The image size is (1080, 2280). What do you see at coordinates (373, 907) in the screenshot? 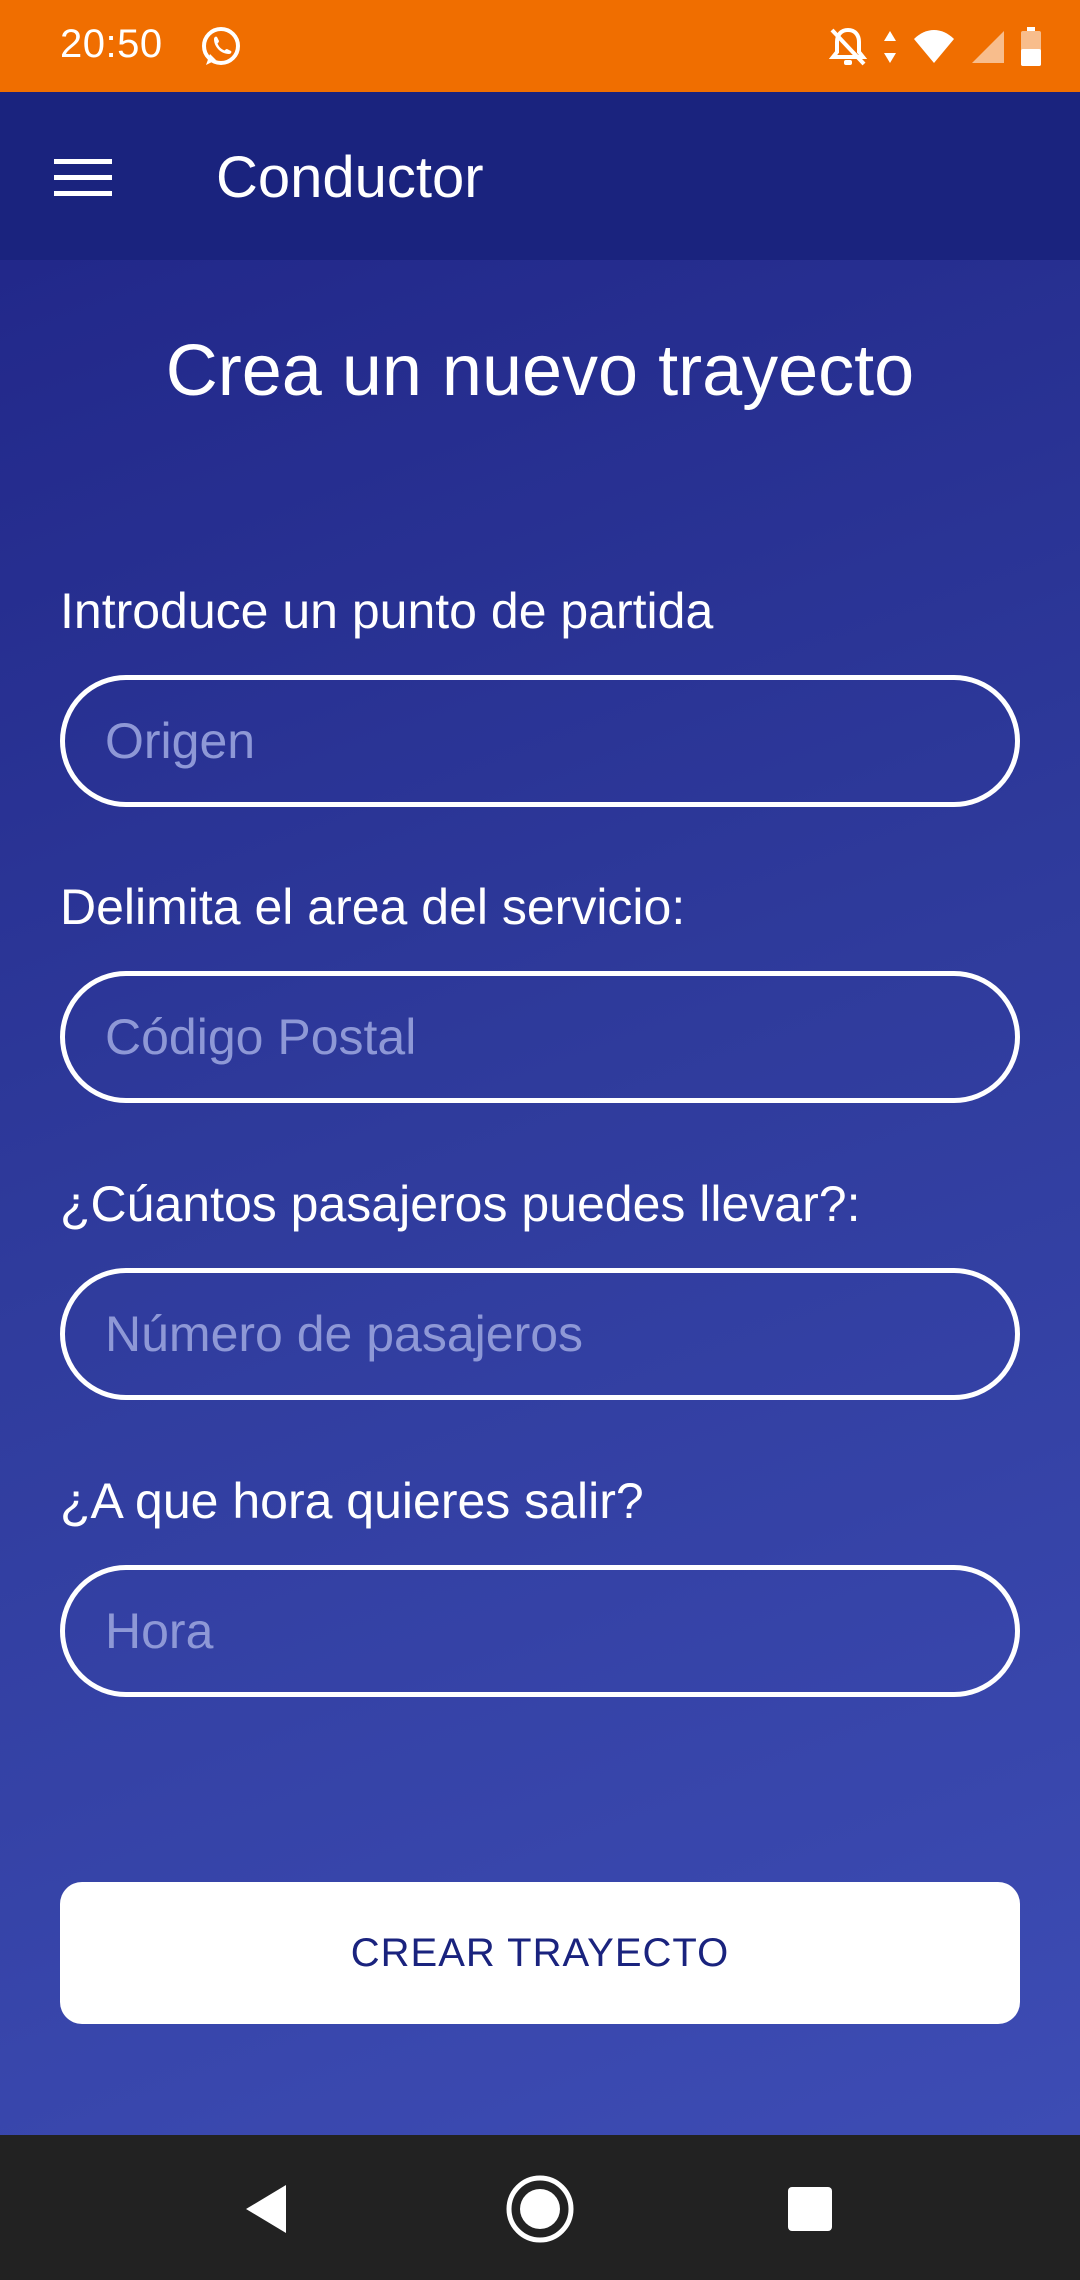
I see `area-label: Delimita el area del servicio:` at bounding box center [373, 907].